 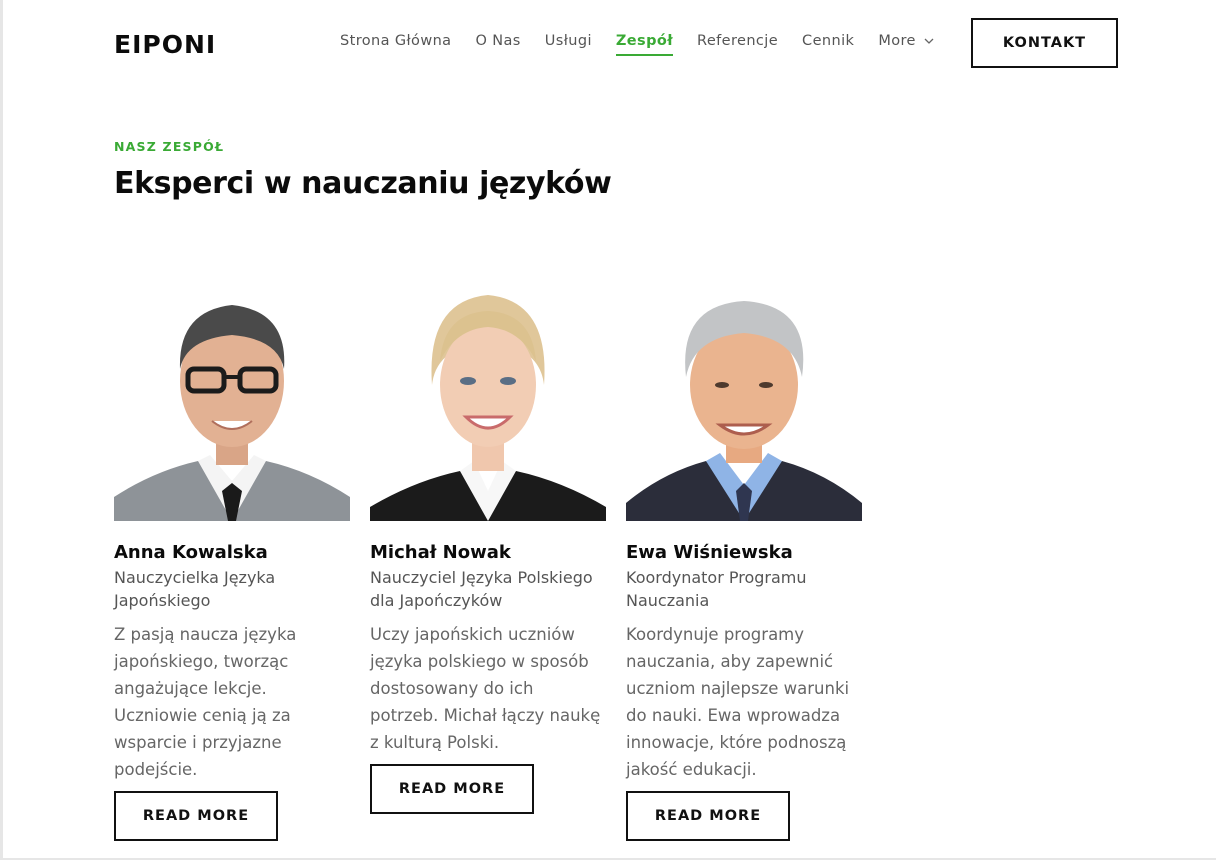 I want to click on nav-more-label: More, so click(x=897, y=41).